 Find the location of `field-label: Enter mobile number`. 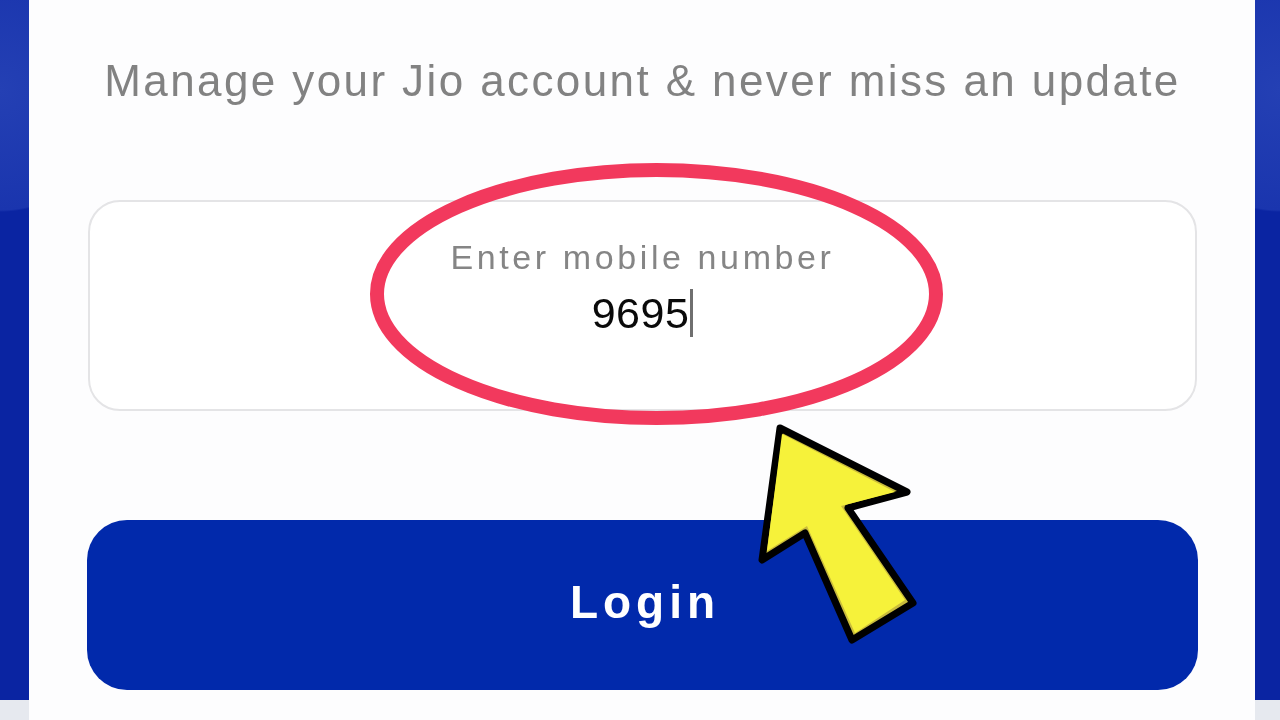

field-label: Enter mobile number is located at coordinates (642, 257).